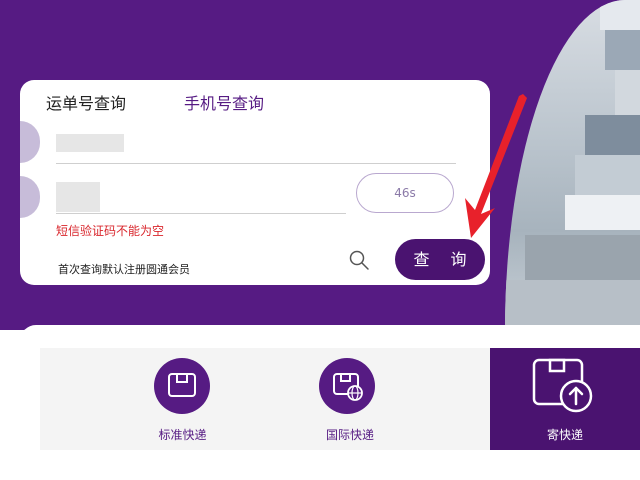  Describe the element at coordinates (124, 269) in the screenshot. I see `register-note: 首次查询默认注册圆通会员` at that location.